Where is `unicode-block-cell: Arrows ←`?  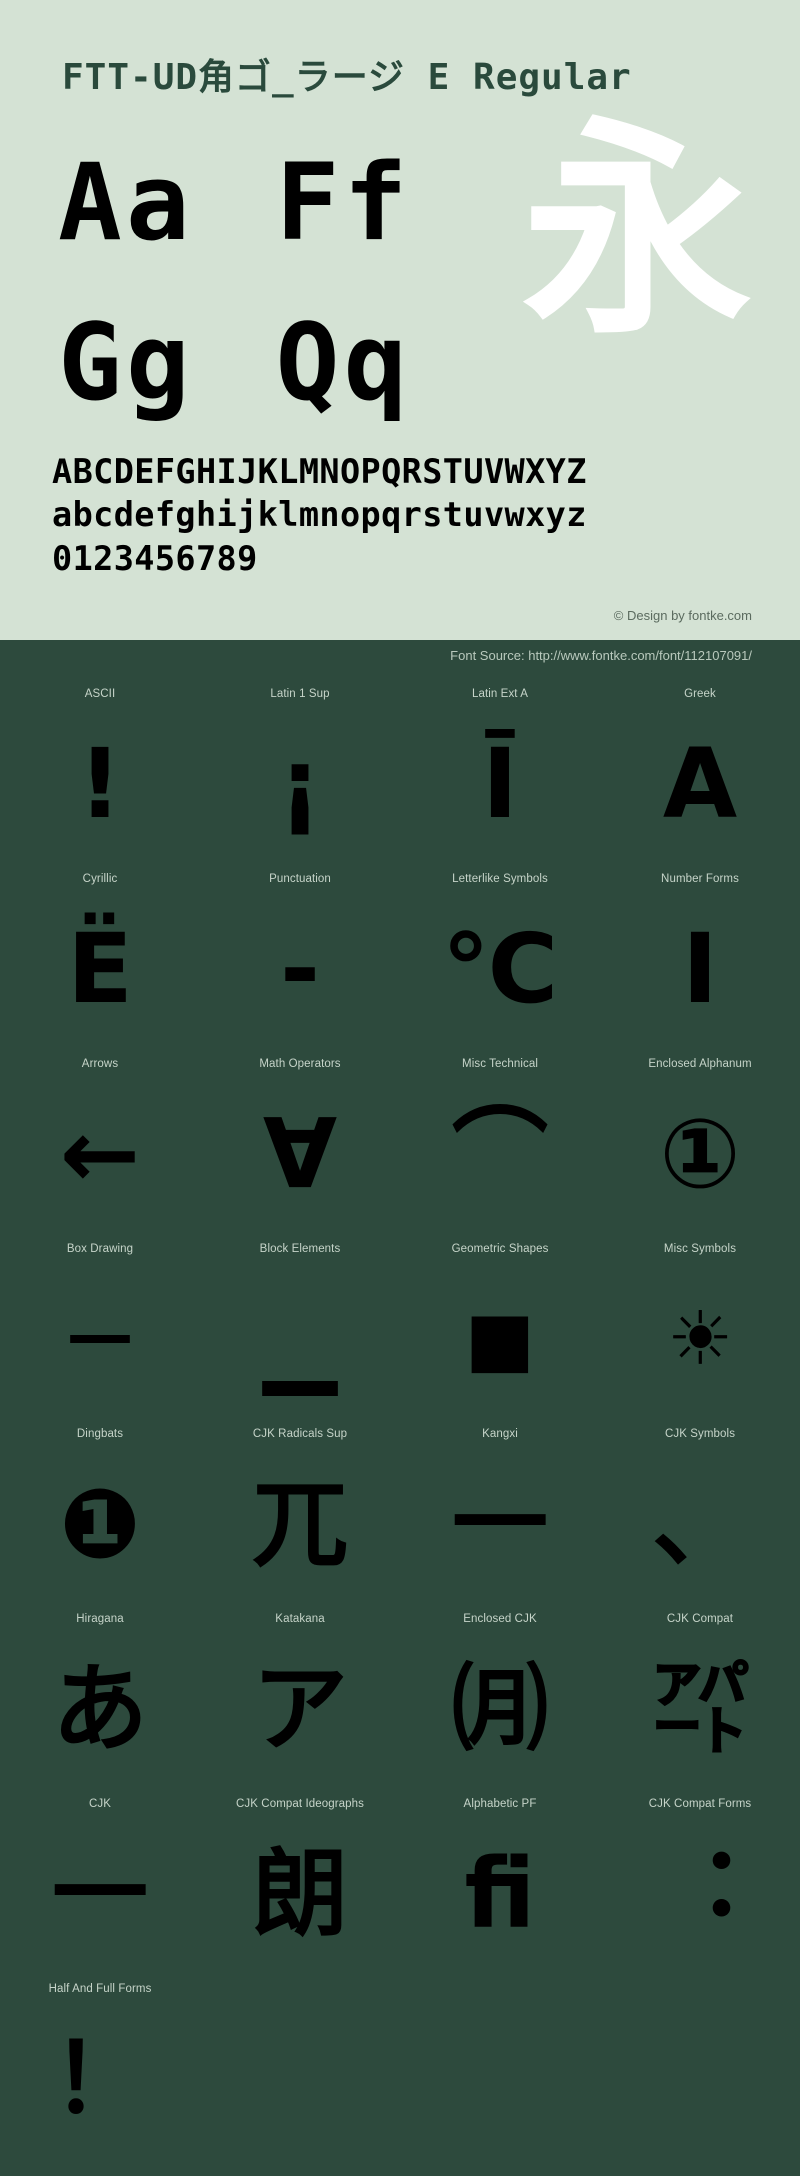 unicode-block-cell: Arrows ← is located at coordinates (100, 1142).